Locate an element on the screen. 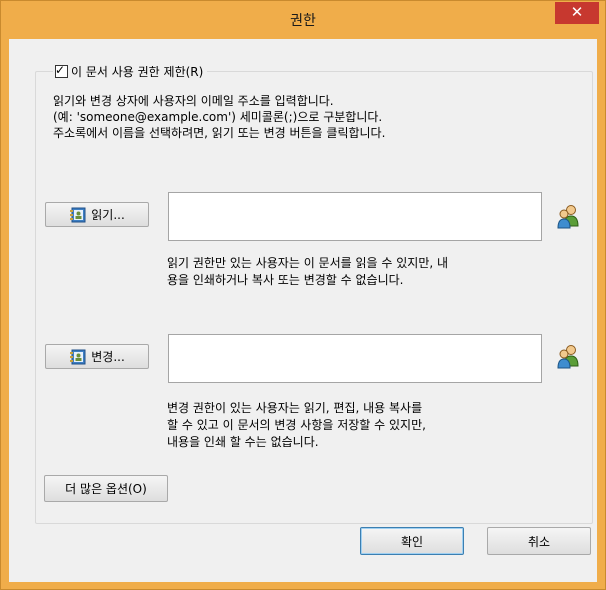  ok-button: 확인 is located at coordinates (412, 541).